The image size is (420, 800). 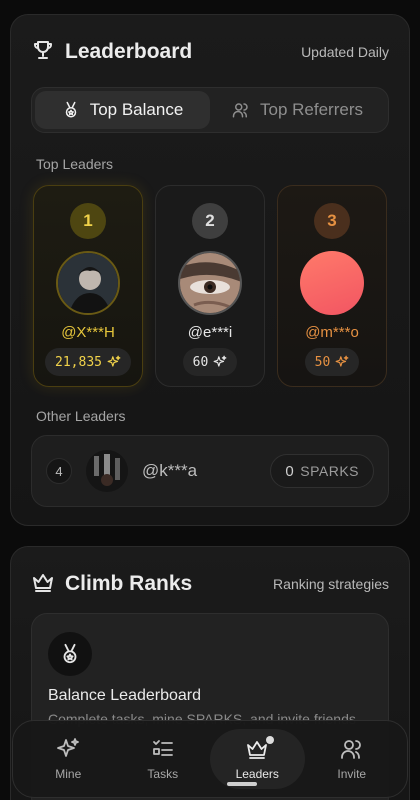 What do you see at coordinates (68, 774) in the screenshot?
I see `nav-label: Mine` at bounding box center [68, 774].